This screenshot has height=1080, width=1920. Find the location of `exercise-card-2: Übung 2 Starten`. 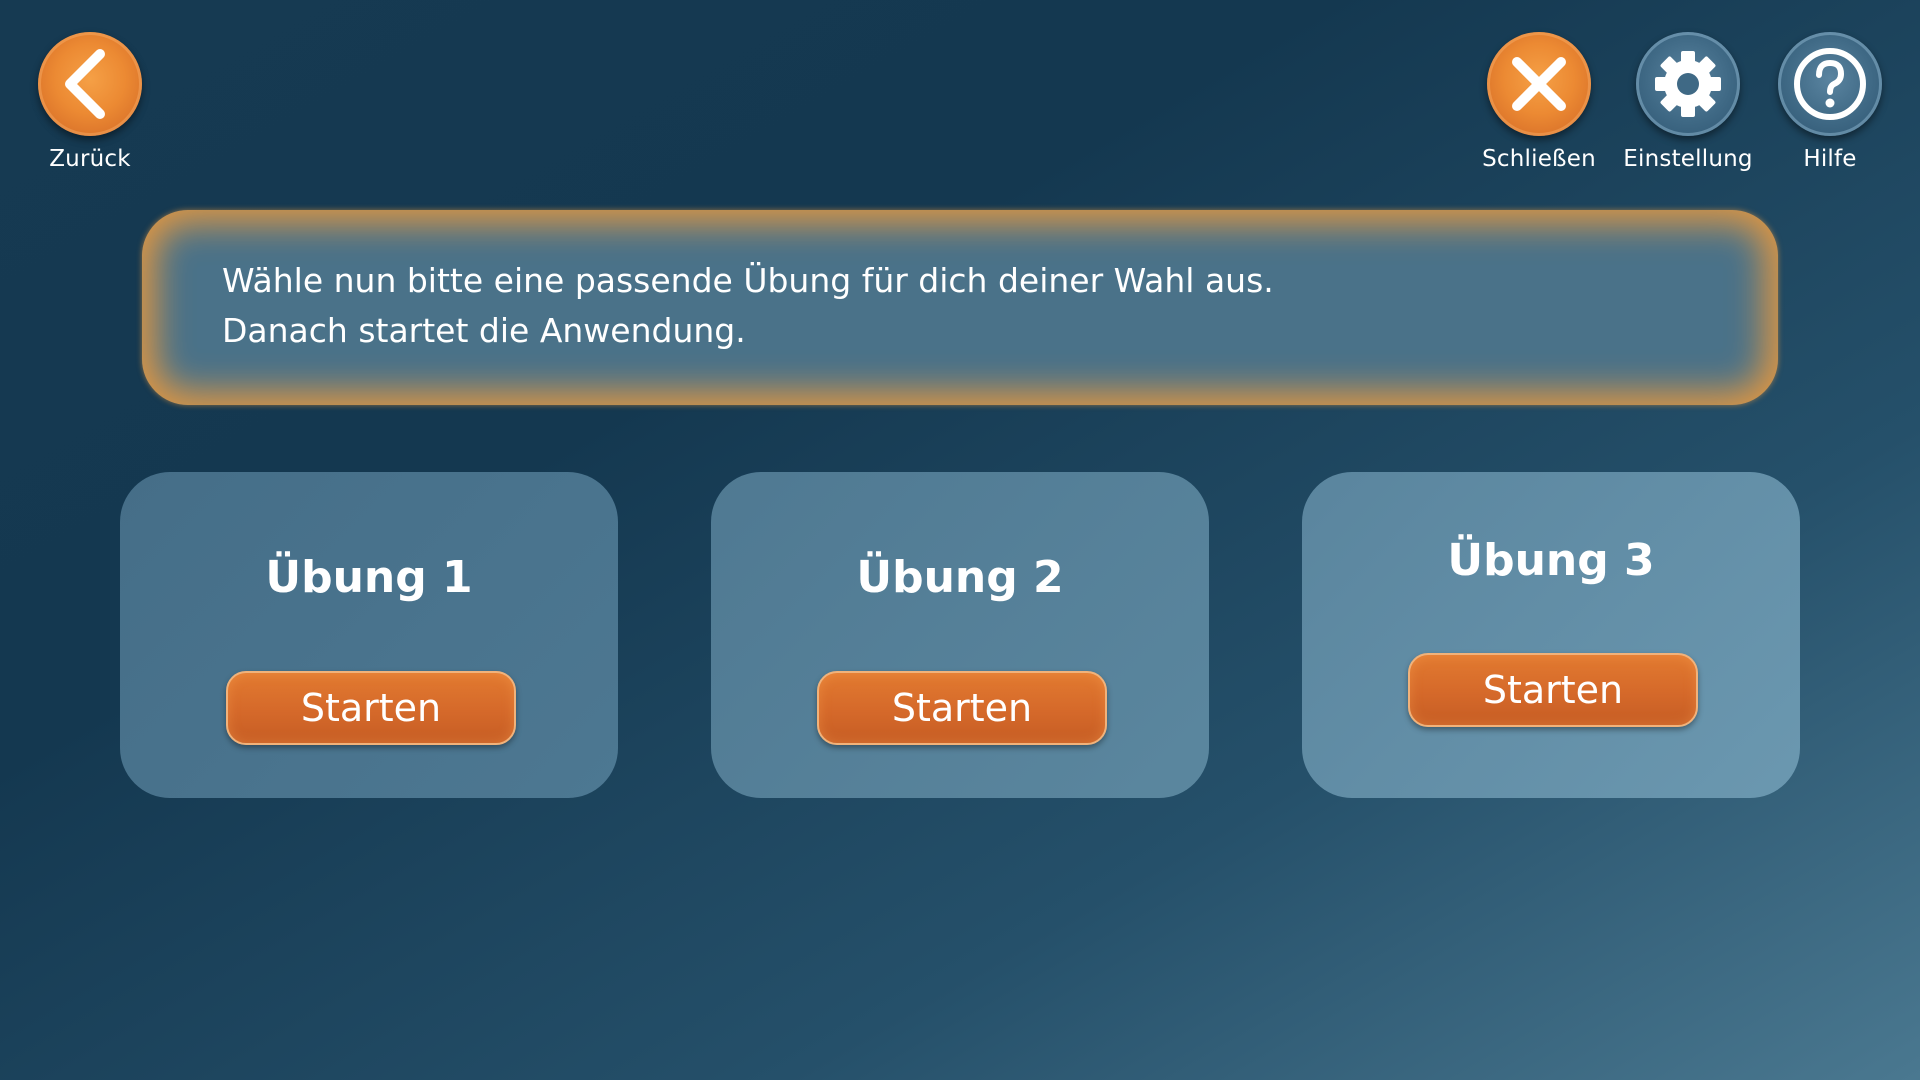

exercise-card-2: Übung 2 Starten is located at coordinates (960, 635).